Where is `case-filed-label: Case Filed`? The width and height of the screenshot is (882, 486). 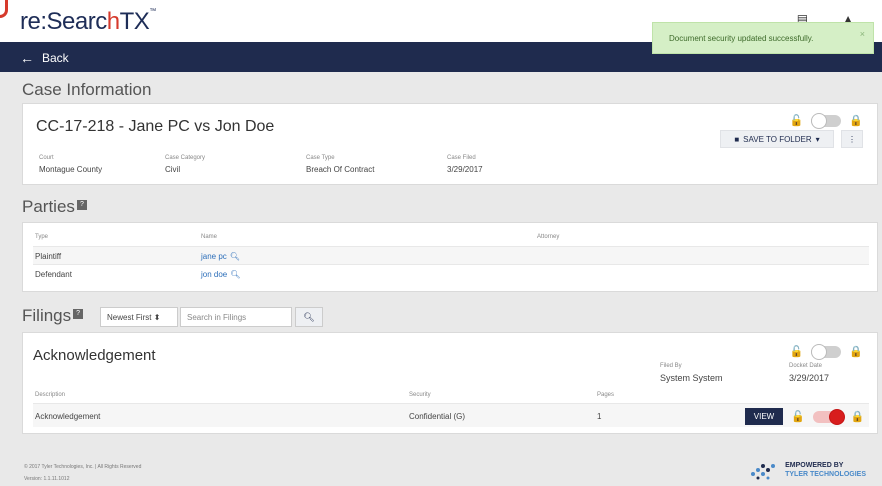 case-filed-label: Case Filed is located at coordinates (461, 158).